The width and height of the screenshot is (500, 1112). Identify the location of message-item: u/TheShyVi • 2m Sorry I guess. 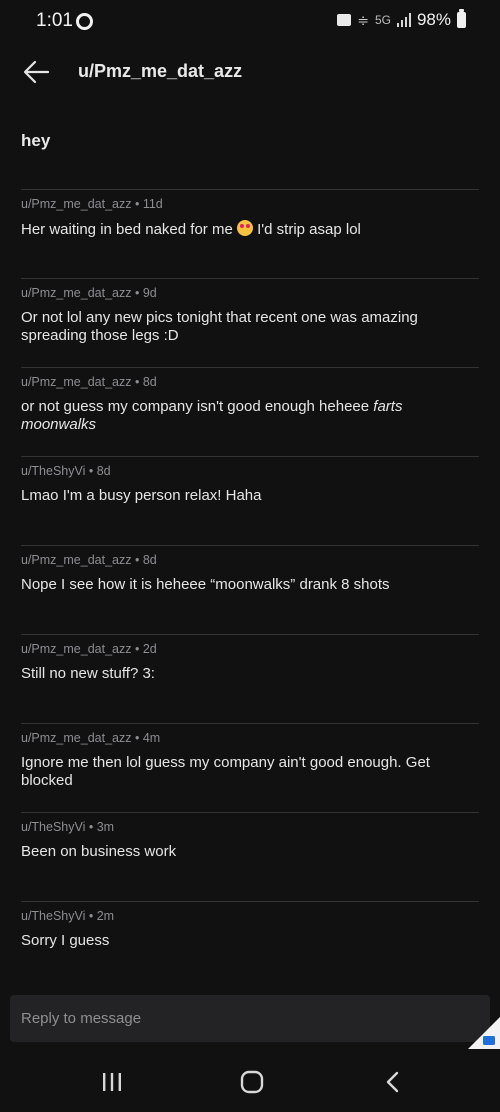
(250, 945).